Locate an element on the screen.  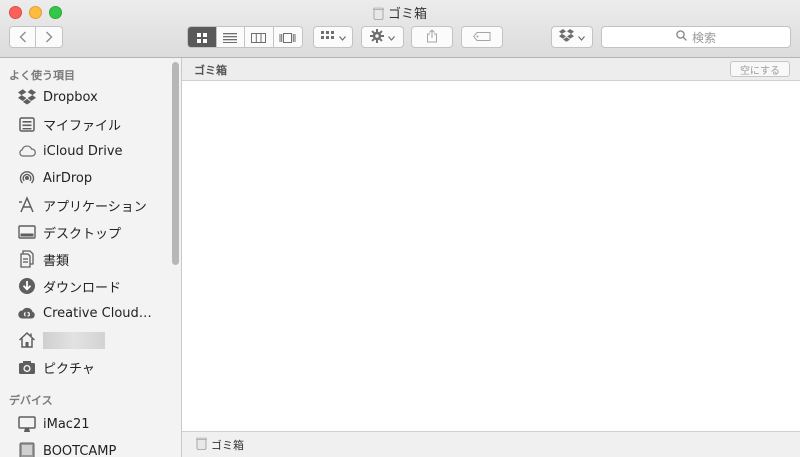
desktop-icon is located at coordinates (27, 232).